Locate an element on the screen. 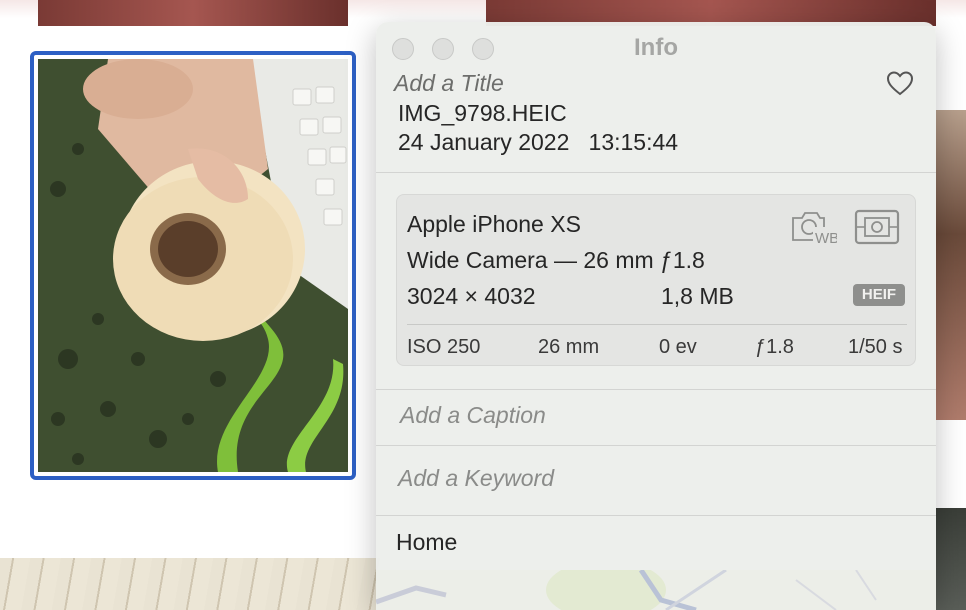  file-size: 1,8 MB is located at coordinates (697, 296).